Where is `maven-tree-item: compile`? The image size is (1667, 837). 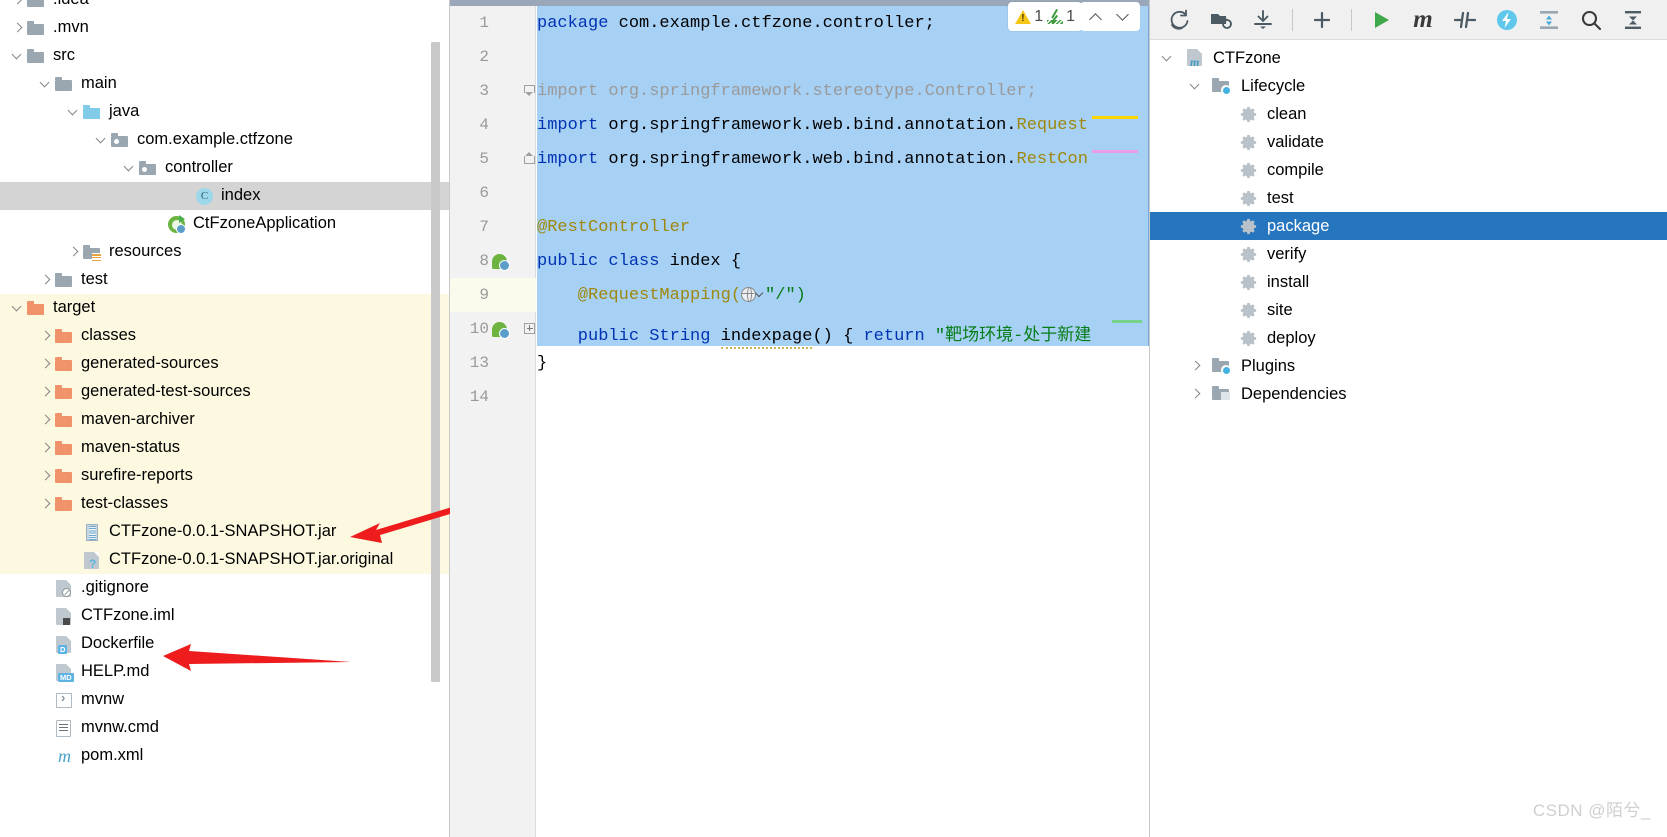 maven-tree-item: compile is located at coordinates (1408, 170).